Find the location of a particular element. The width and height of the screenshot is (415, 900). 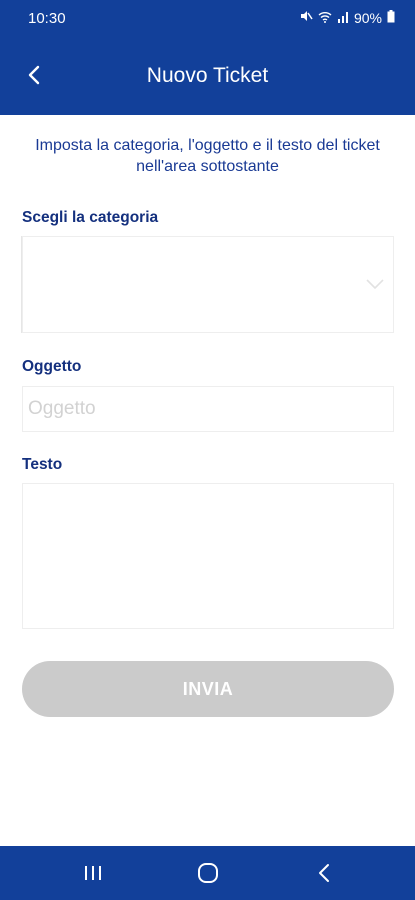

back-nav-button is located at coordinates (325, 873).